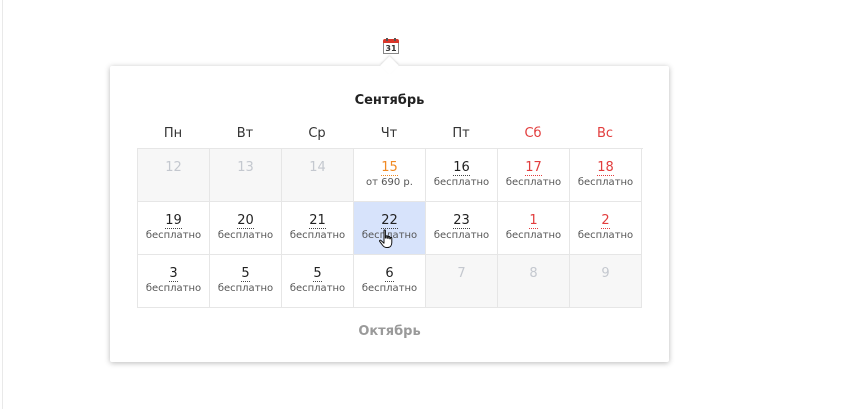  I want to click on day-number: 19, so click(173, 221).